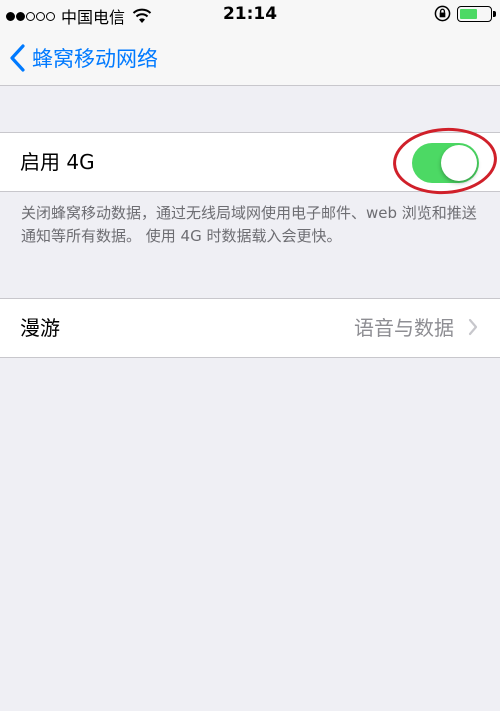 The image size is (500, 711). I want to click on back-button: 蜂窝移动网络, so click(83, 58).